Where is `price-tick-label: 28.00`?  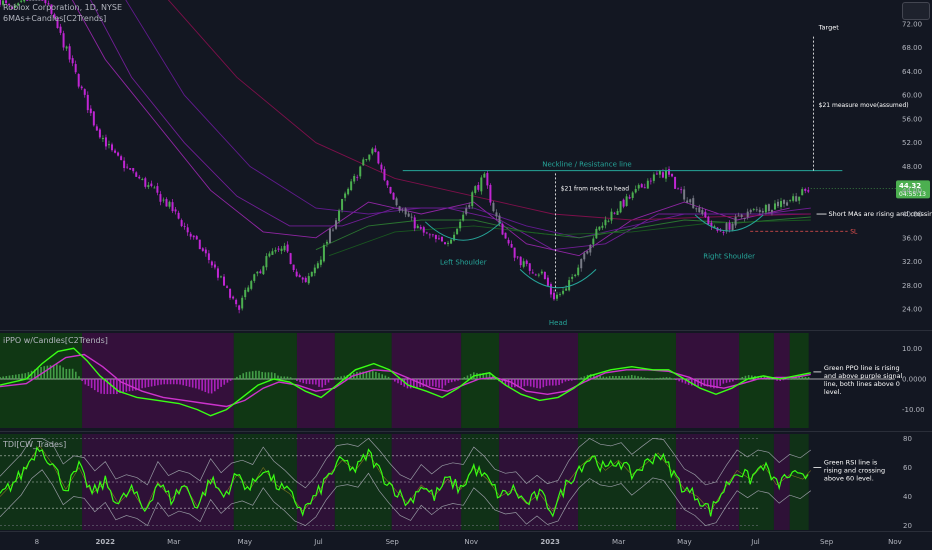
price-tick-label: 28.00 is located at coordinates (912, 286).